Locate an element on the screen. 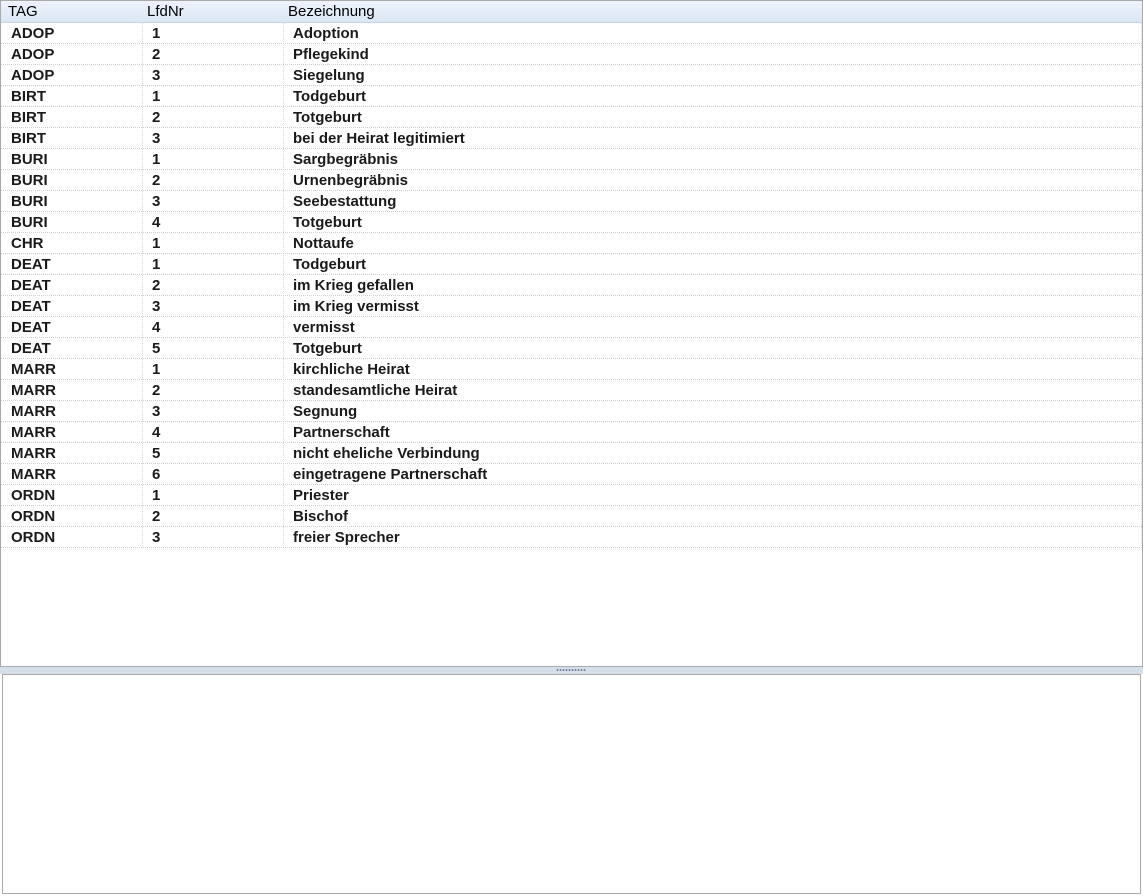 Image resolution: width=1143 pixels, height=896 pixels. cell-bezeichnung: nicht eheliche Verbindung is located at coordinates (386, 453).